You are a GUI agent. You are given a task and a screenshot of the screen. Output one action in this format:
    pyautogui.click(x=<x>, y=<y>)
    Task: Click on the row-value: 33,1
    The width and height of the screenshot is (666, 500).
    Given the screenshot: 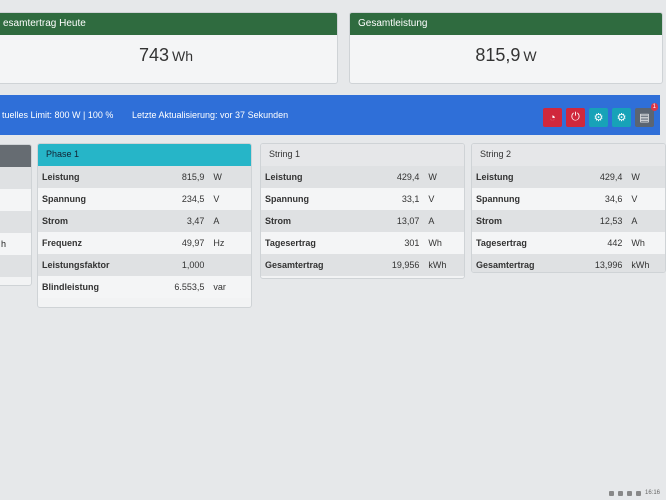 What is the action you would take?
    pyautogui.click(x=393, y=199)
    